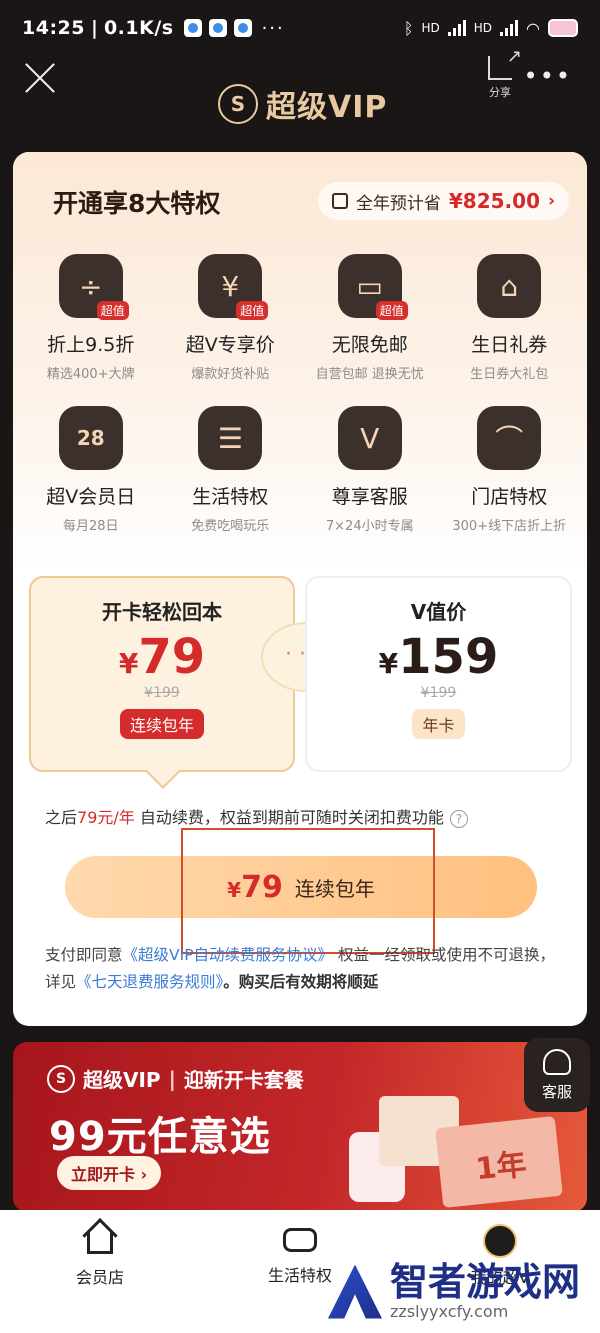 Image resolution: width=600 pixels, height=1333 pixels. What do you see at coordinates (273, 28) in the screenshot?
I see `more-notifications-icon: ···` at bounding box center [273, 28].